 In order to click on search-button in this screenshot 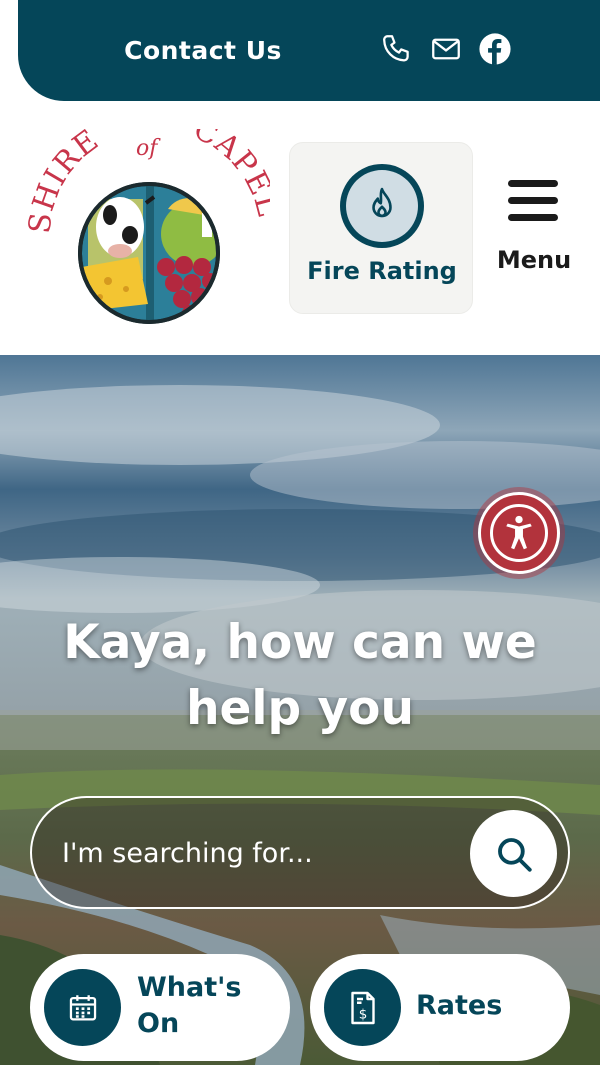, I will do `click(513, 853)`.